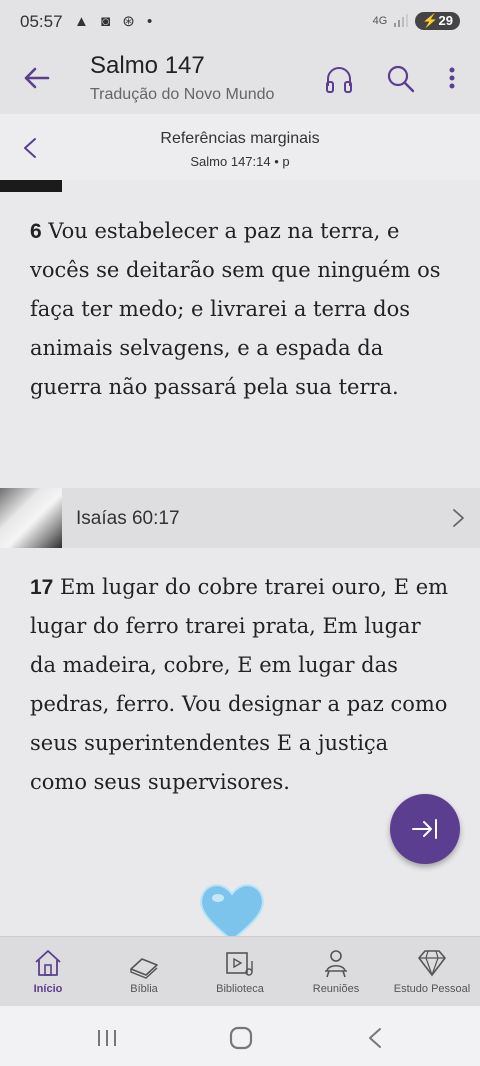 The image size is (480, 1066). What do you see at coordinates (239, 964) in the screenshot?
I see `library-icon` at bounding box center [239, 964].